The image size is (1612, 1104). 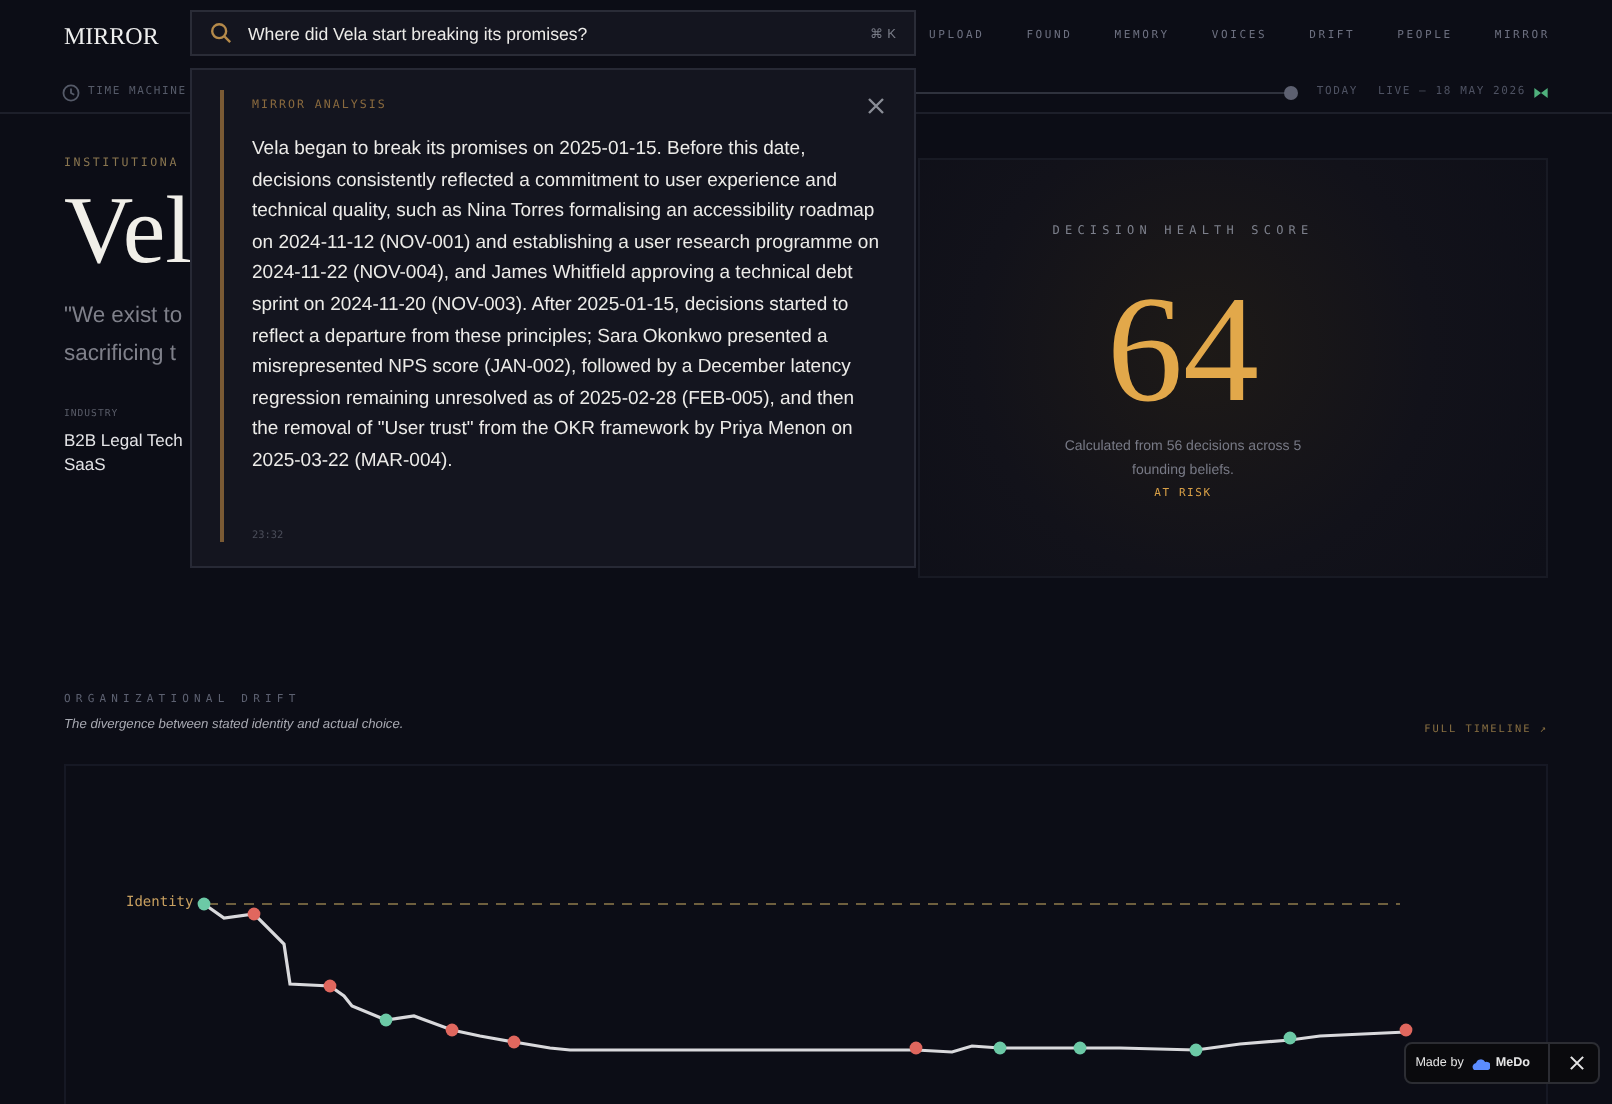 I want to click on health-score: 64, so click(x=1183, y=350).